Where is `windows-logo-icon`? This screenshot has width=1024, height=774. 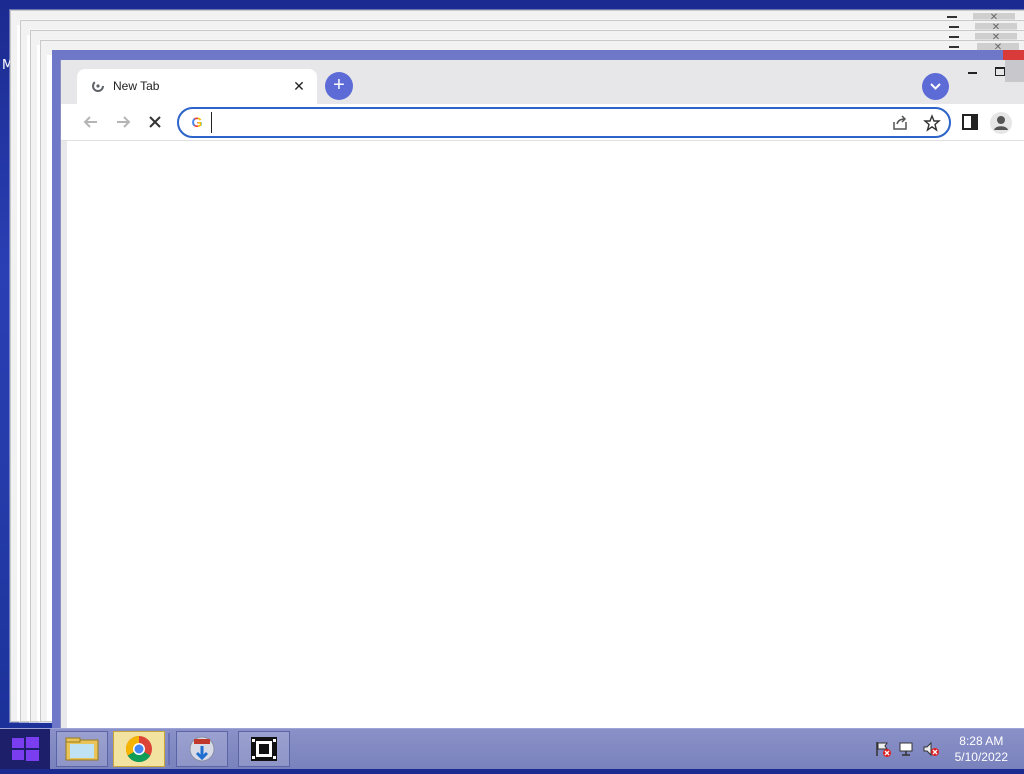 windows-logo-icon is located at coordinates (25, 749).